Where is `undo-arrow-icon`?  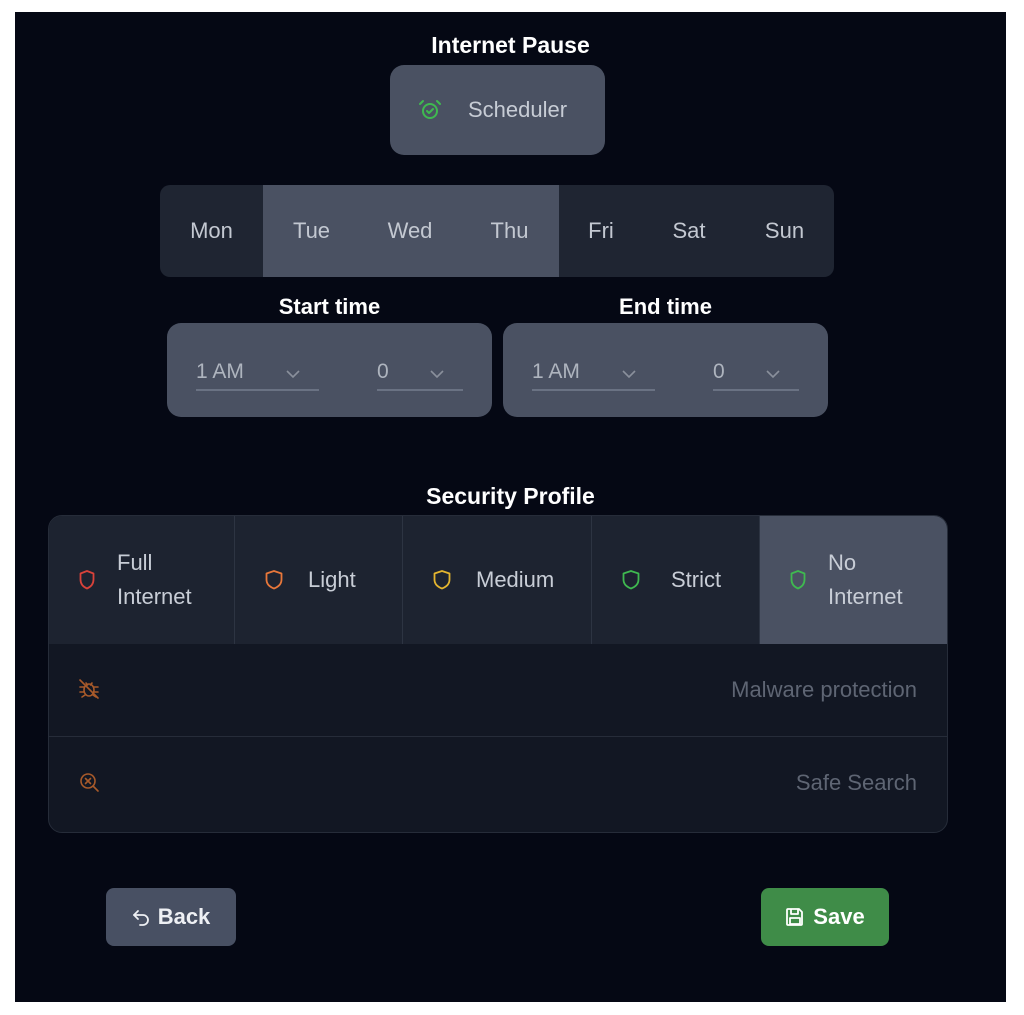
undo-arrow-icon is located at coordinates (141, 917).